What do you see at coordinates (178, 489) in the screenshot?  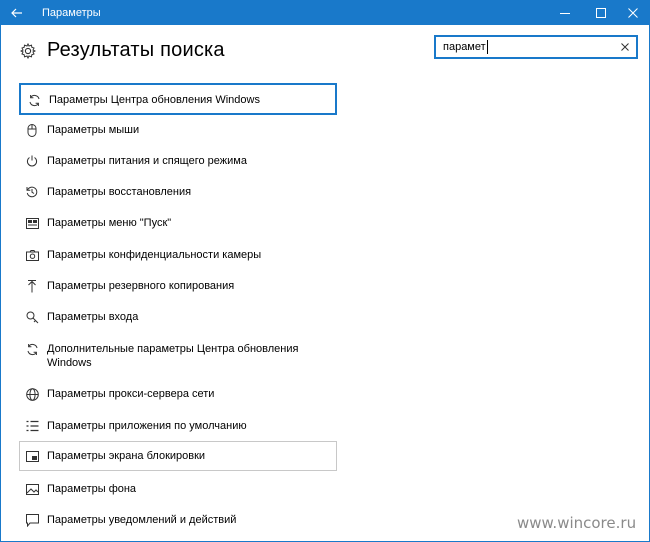 I see `result-item-background: Параметры фона` at bounding box center [178, 489].